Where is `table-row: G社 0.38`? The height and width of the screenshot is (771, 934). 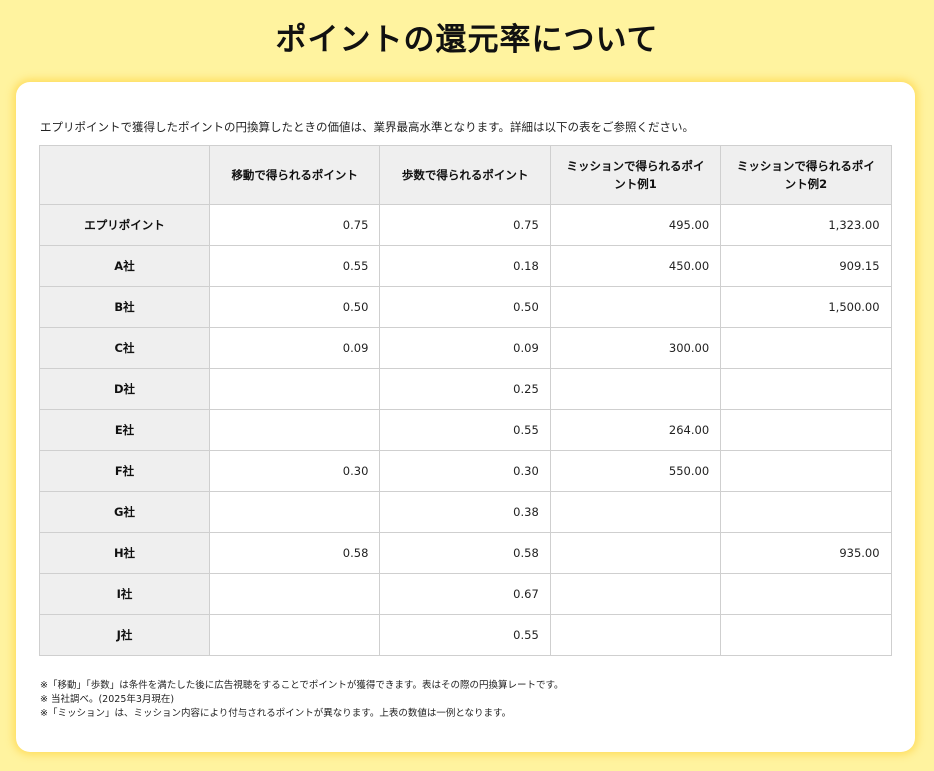 table-row: G社 0.38 is located at coordinates (465, 512).